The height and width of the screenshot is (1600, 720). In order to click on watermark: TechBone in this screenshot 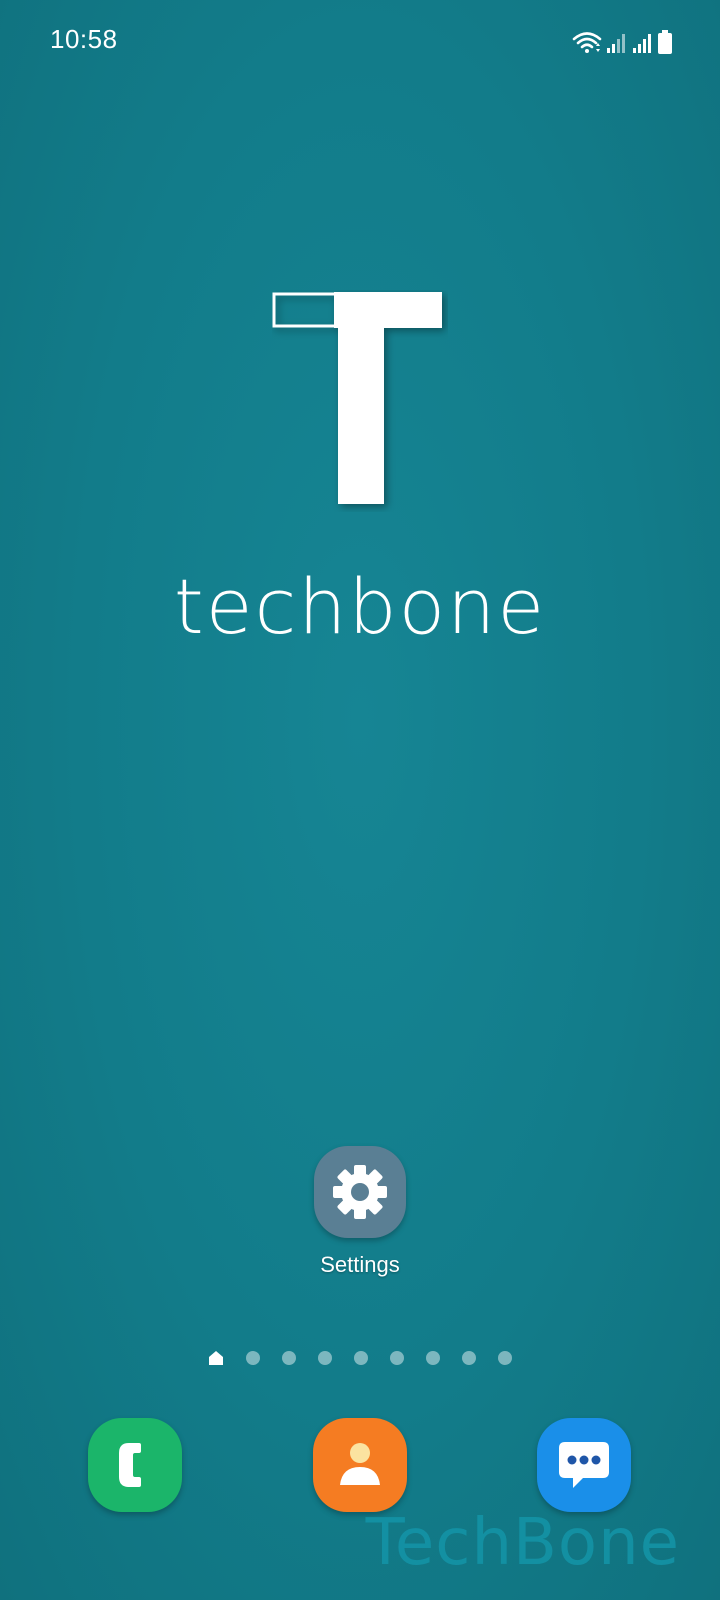, I will do `click(522, 1543)`.